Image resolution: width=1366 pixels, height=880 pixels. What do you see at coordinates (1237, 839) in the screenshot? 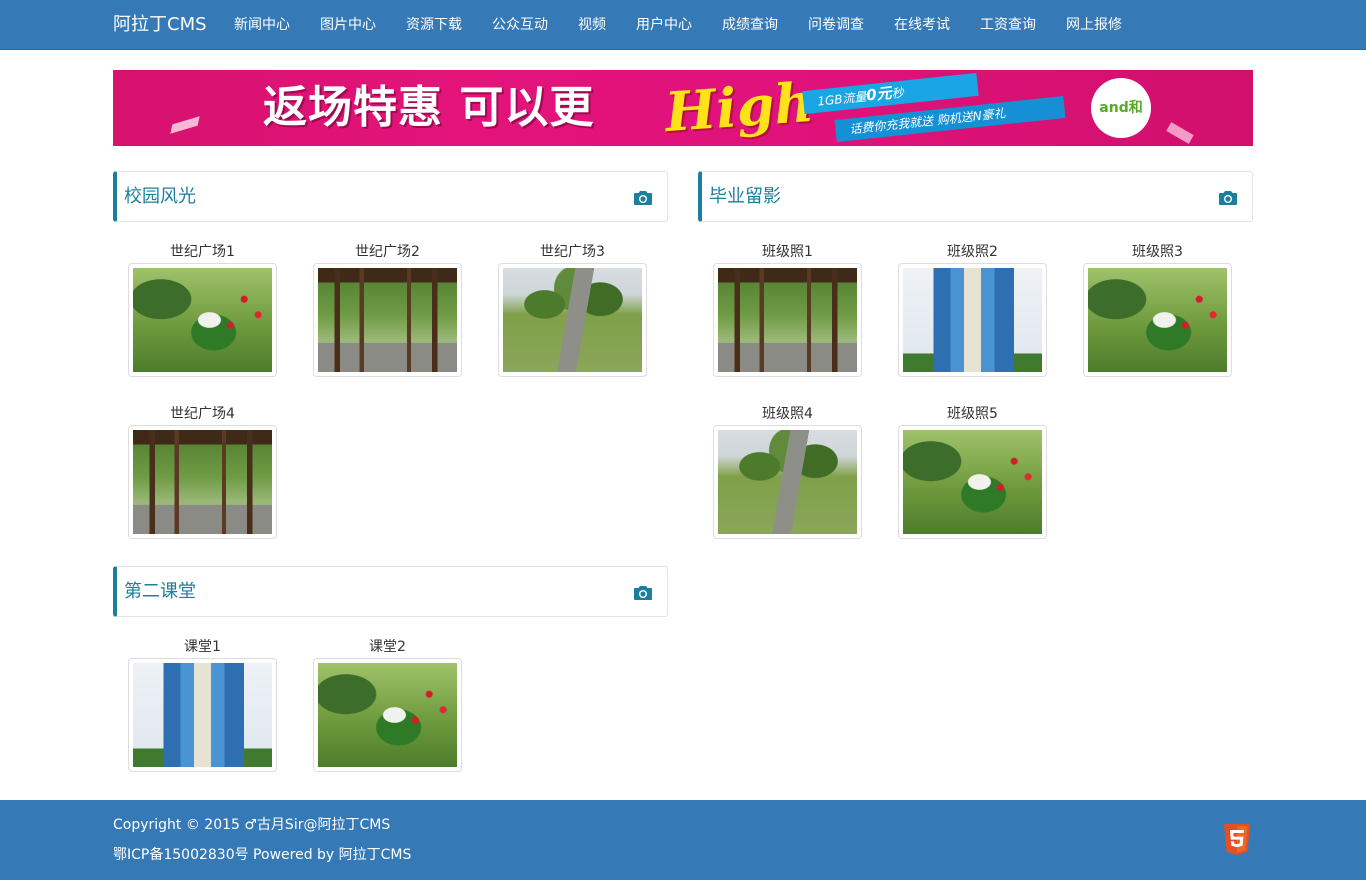
I see `html5-icon` at bounding box center [1237, 839].